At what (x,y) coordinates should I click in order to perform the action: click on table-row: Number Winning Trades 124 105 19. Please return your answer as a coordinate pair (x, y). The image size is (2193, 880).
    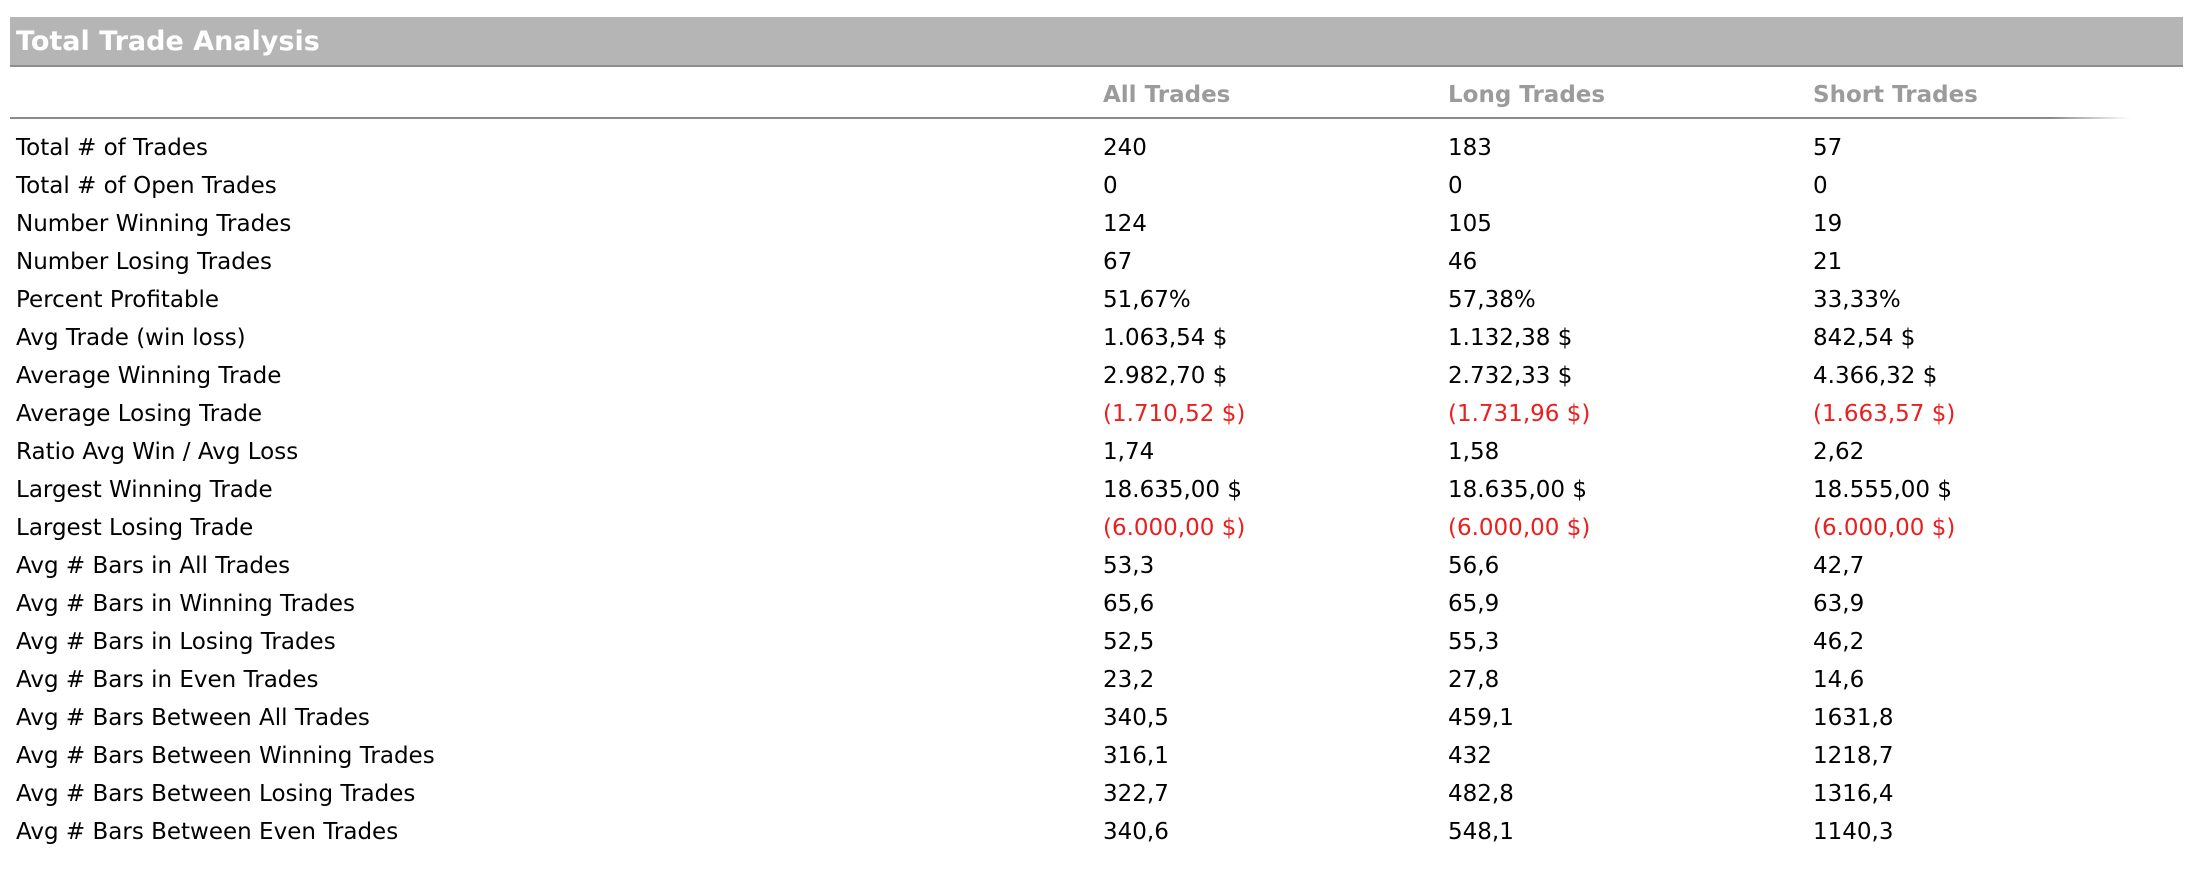
    Looking at the image, I should click on (1096, 224).